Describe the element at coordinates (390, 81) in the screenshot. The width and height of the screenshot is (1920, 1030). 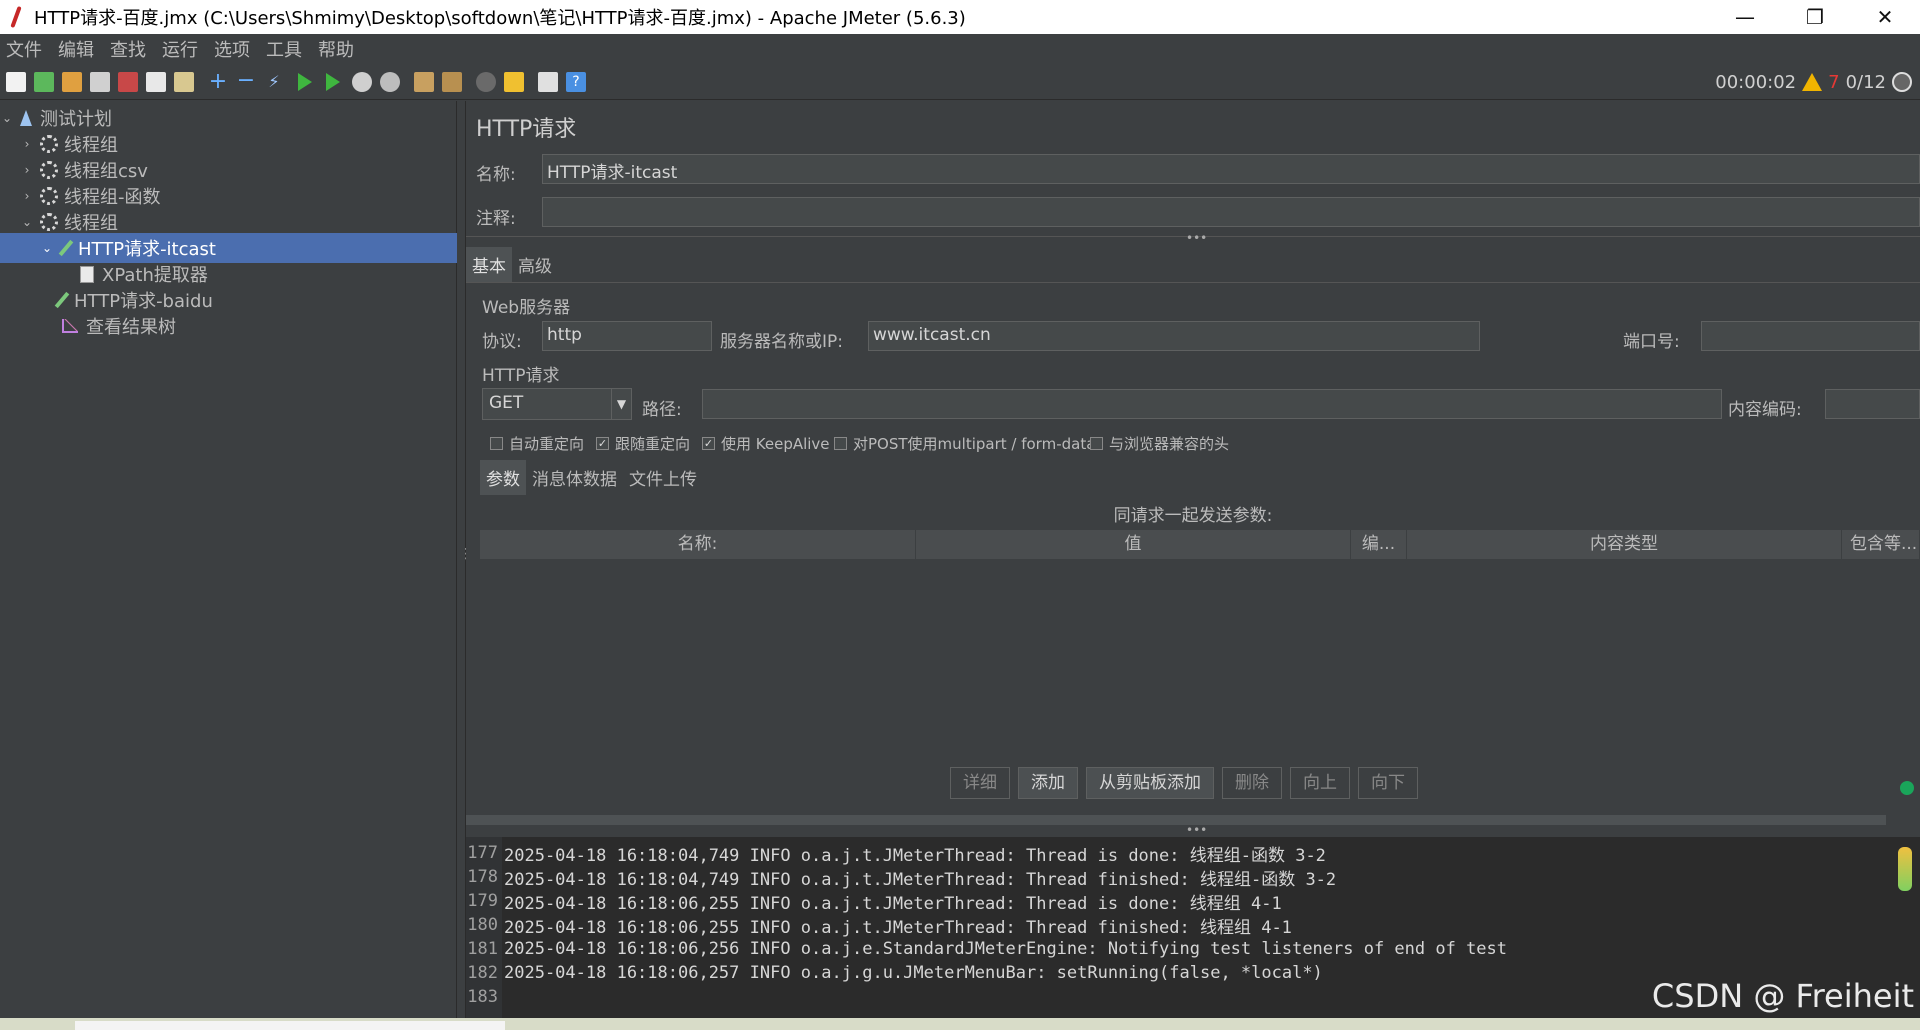
I see `shutdown-icon` at that location.